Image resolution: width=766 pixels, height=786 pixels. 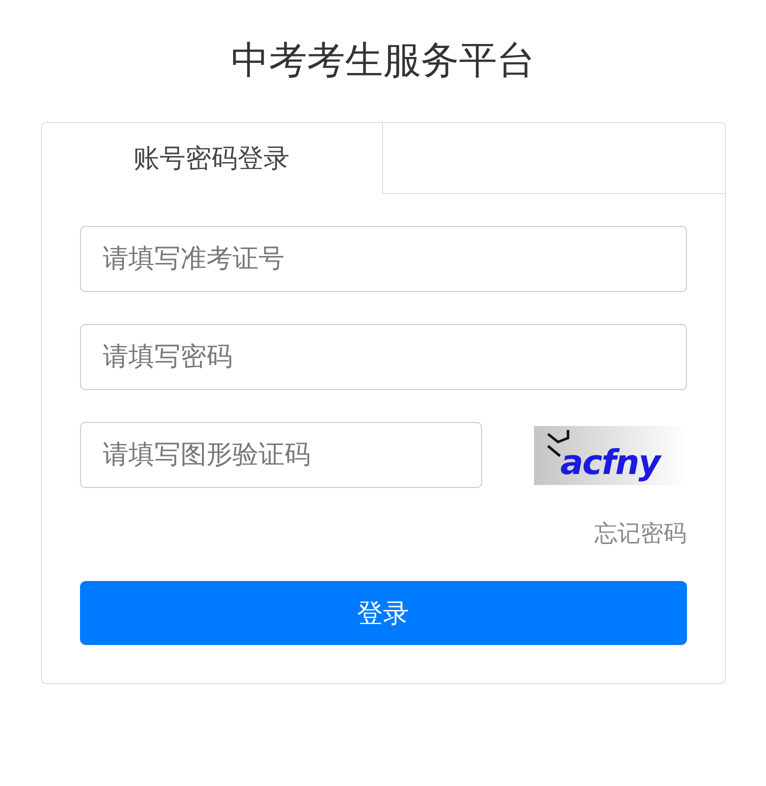 I want to click on captcha-field: 请填写图形验证码, so click(x=281, y=455).